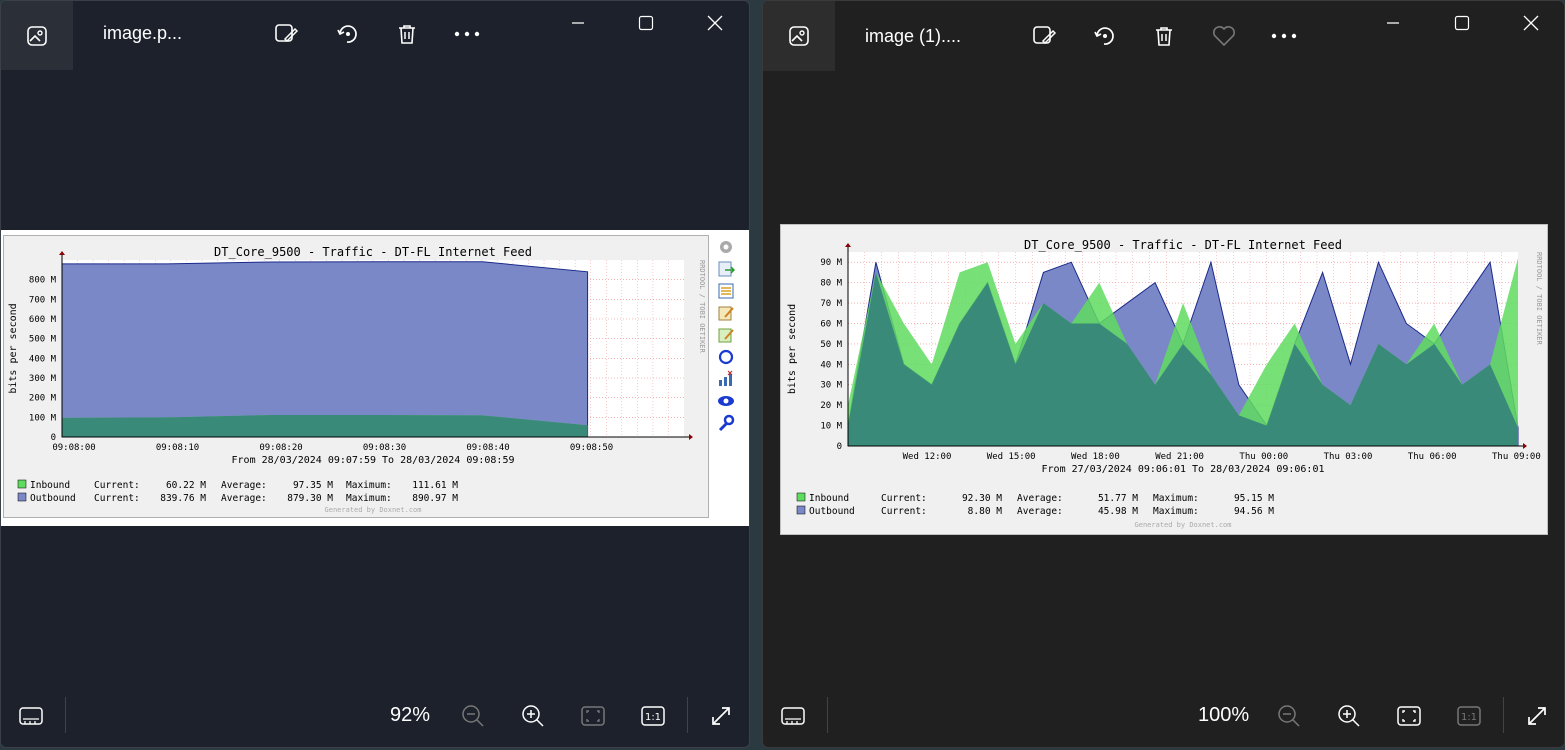  What do you see at coordinates (1254, 511) in the screenshot?
I see `legend-maximum: 94.56 M` at bounding box center [1254, 511].